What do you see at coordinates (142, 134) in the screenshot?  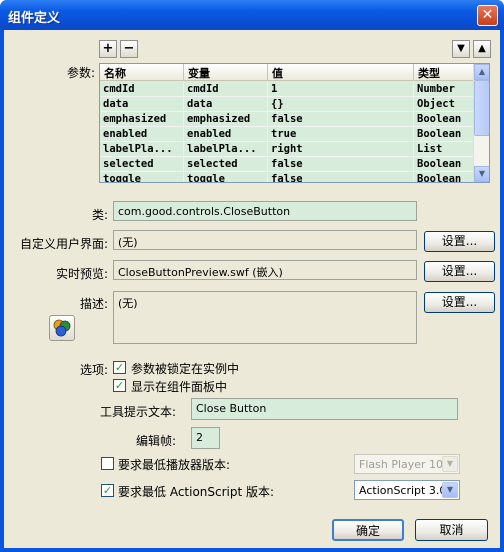 I see `cell-name: enabled` at bounding box center [142, 134].